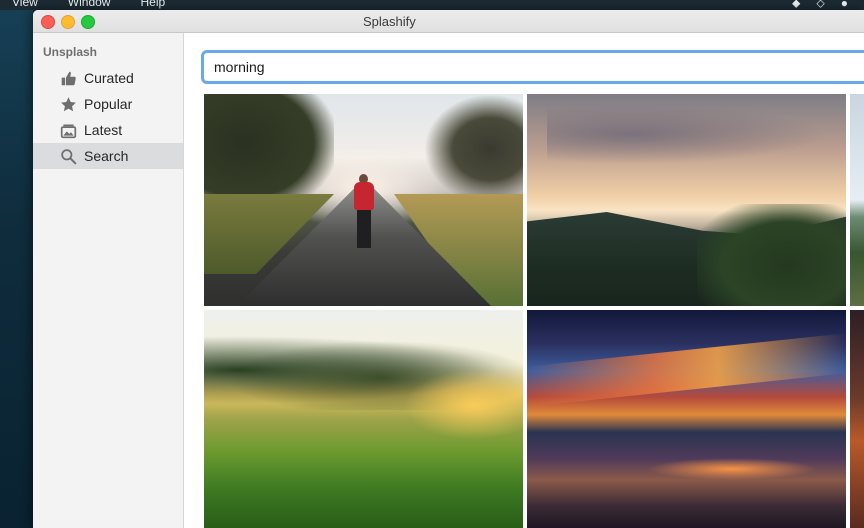 This screenshot has width=864, height=528. Describe the element at coordinates (432, 5) in the screenshot. I see `menu-bar: View Window Help ⬥ ⬦ ●` at that location.